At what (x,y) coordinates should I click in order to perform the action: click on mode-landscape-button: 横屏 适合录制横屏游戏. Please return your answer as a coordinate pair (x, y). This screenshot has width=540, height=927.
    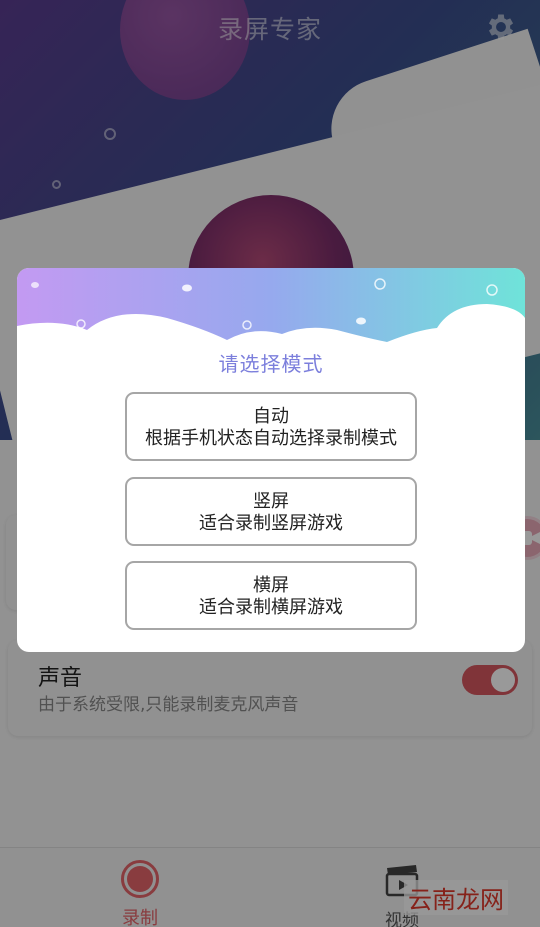
    Looking at the image, I should click on (271, 595).